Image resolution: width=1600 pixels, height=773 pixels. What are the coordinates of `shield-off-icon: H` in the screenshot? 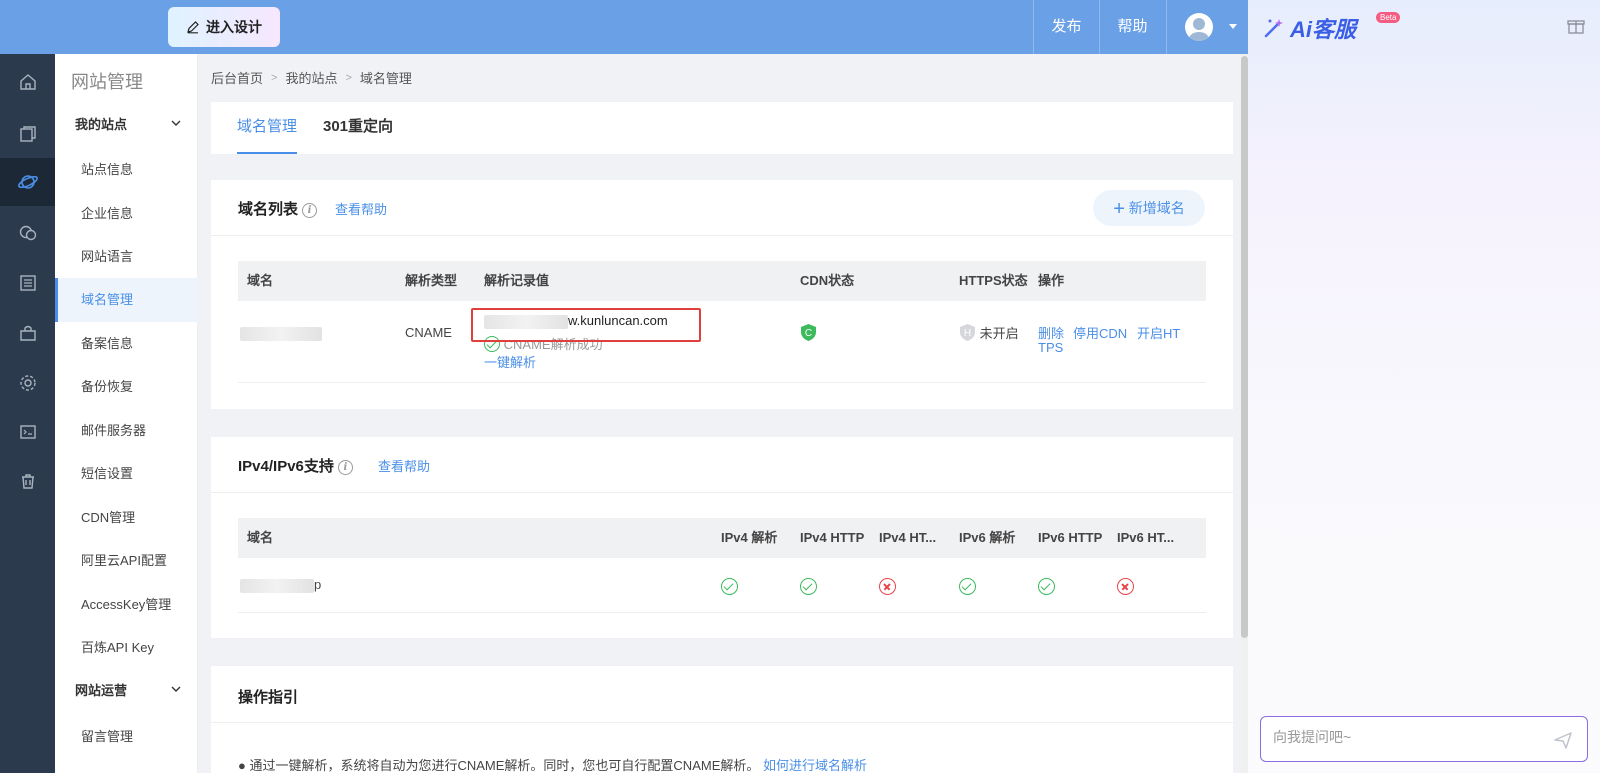 It's located at (967, 332).